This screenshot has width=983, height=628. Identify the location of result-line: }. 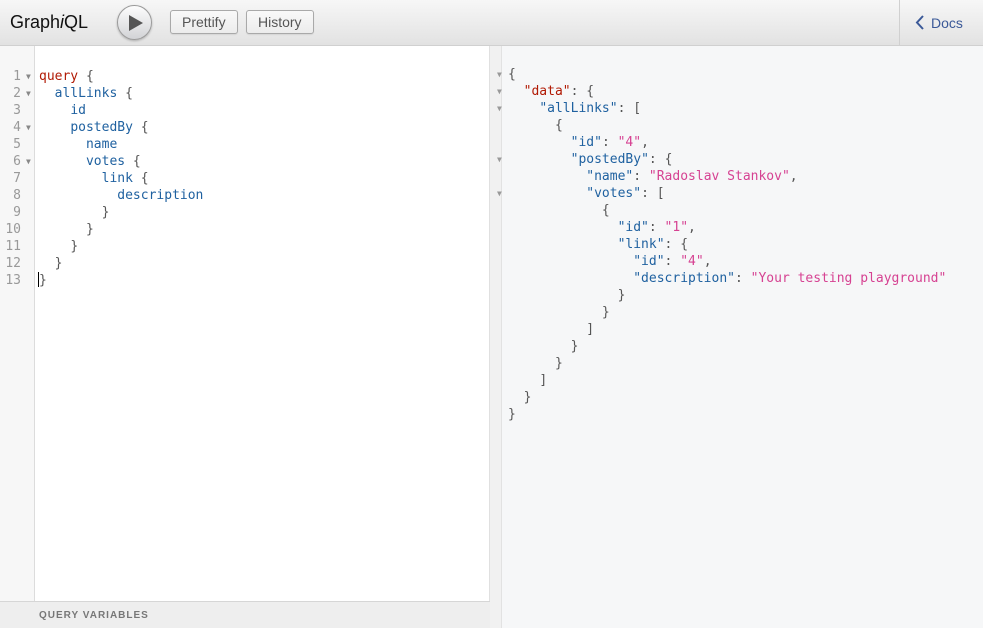
(535, 363).